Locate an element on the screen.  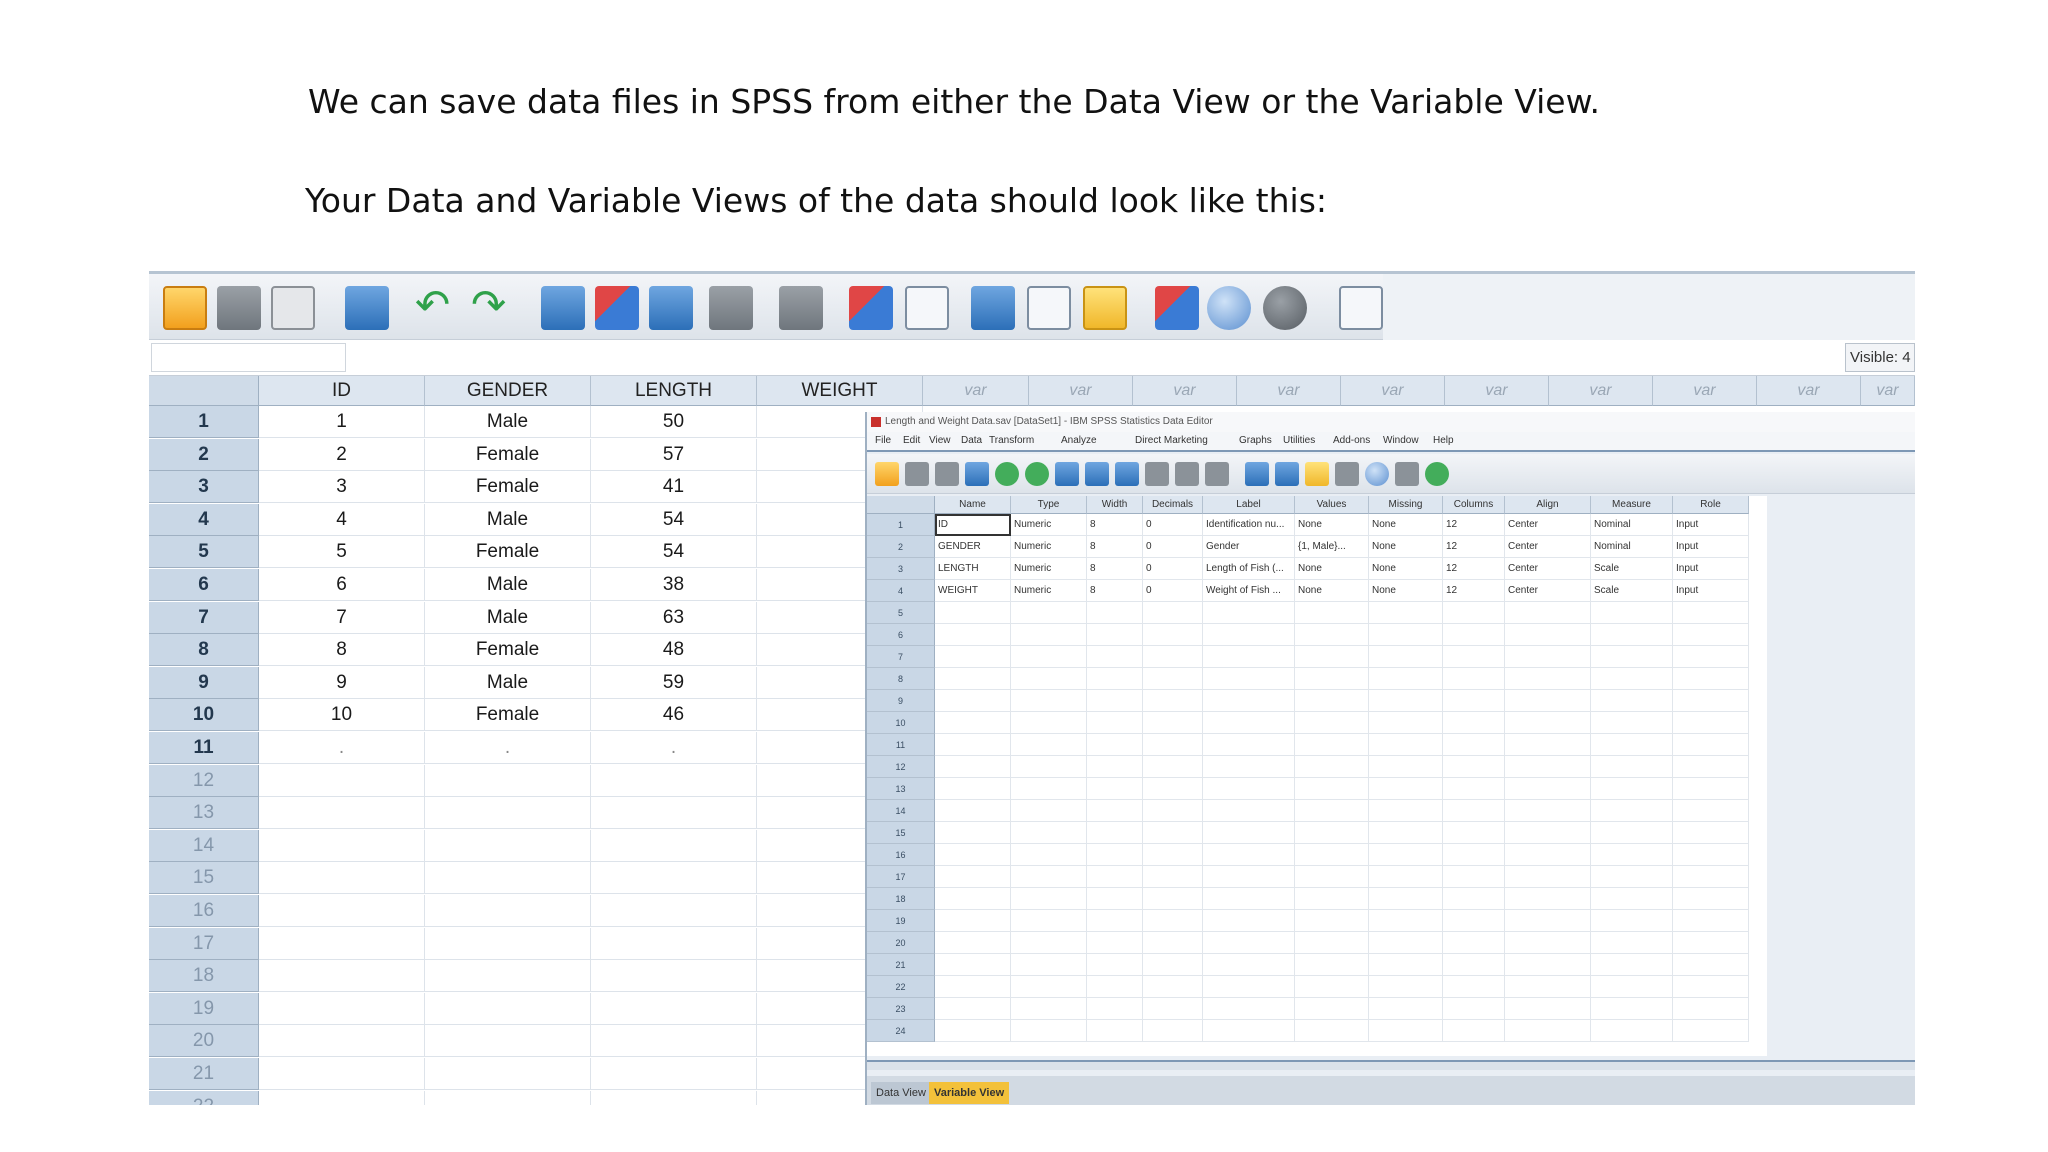
variable-cell: Center is located at coordinates (1548, 591).